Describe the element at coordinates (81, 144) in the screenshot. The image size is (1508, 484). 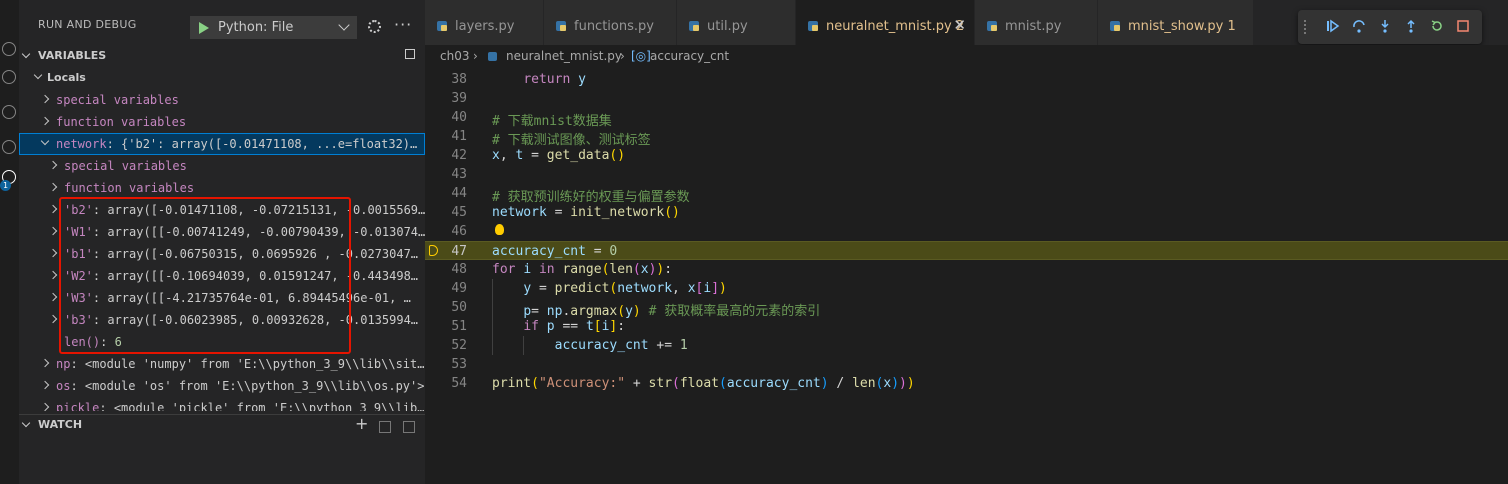
I see `variable-name: network` at that location.